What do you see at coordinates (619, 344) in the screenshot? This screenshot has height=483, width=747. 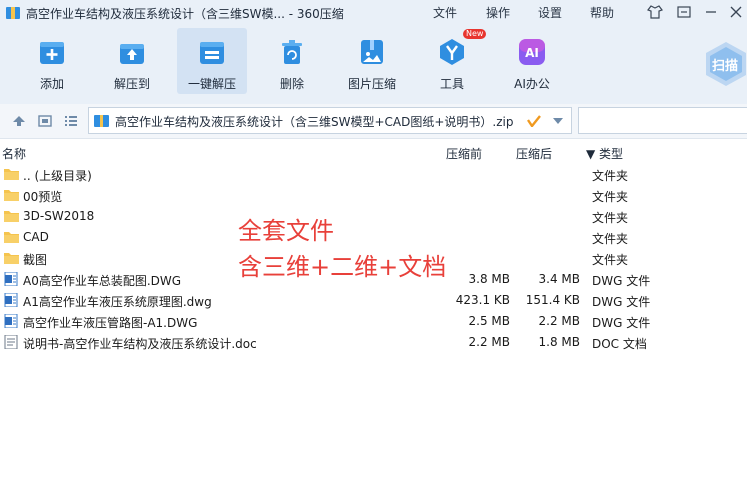 I see `file-type: DOC 文档` at bounding box center [619, 344].